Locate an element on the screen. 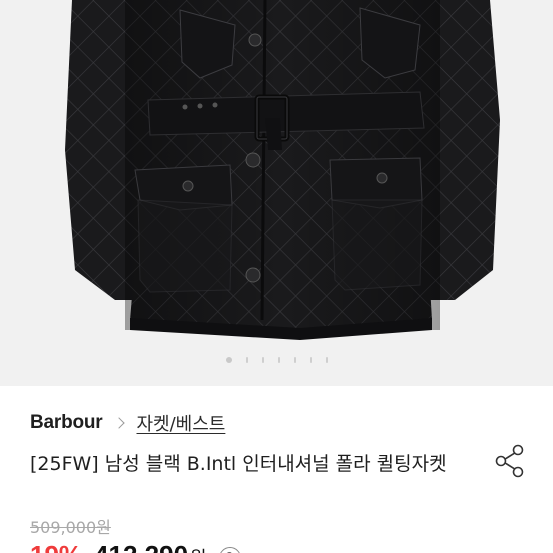 The image size is (553, 553). share-button is located at coordinates (510, 461).